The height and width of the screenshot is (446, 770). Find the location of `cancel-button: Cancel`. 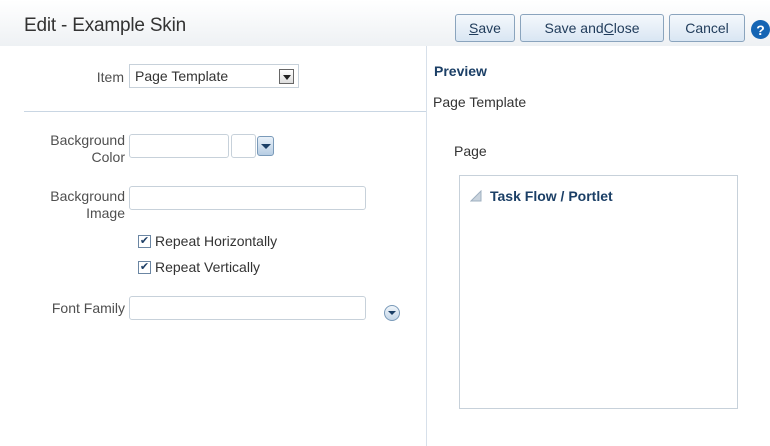

cancel-button: Cancel is located at coordinates (707, 28).